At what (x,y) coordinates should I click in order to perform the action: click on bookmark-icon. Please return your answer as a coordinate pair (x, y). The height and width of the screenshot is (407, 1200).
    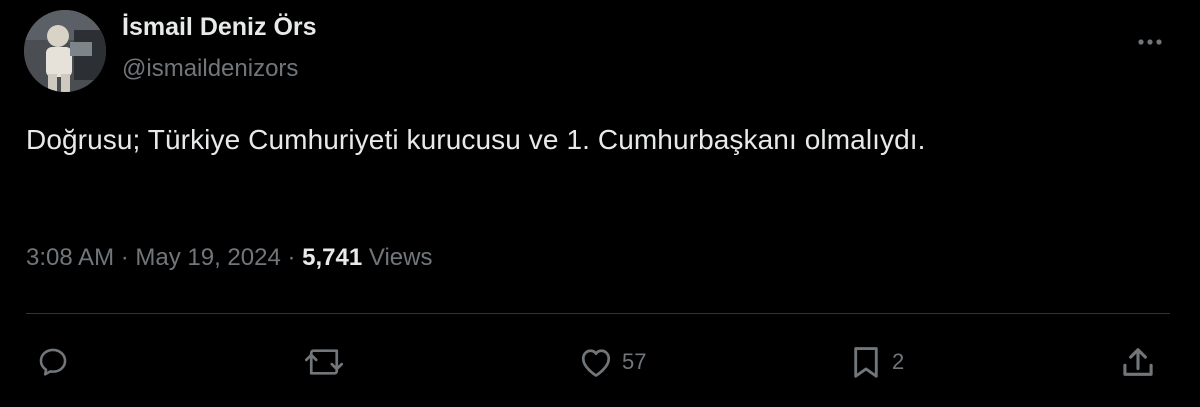
    Looking at the image, I should click on (866, 362).